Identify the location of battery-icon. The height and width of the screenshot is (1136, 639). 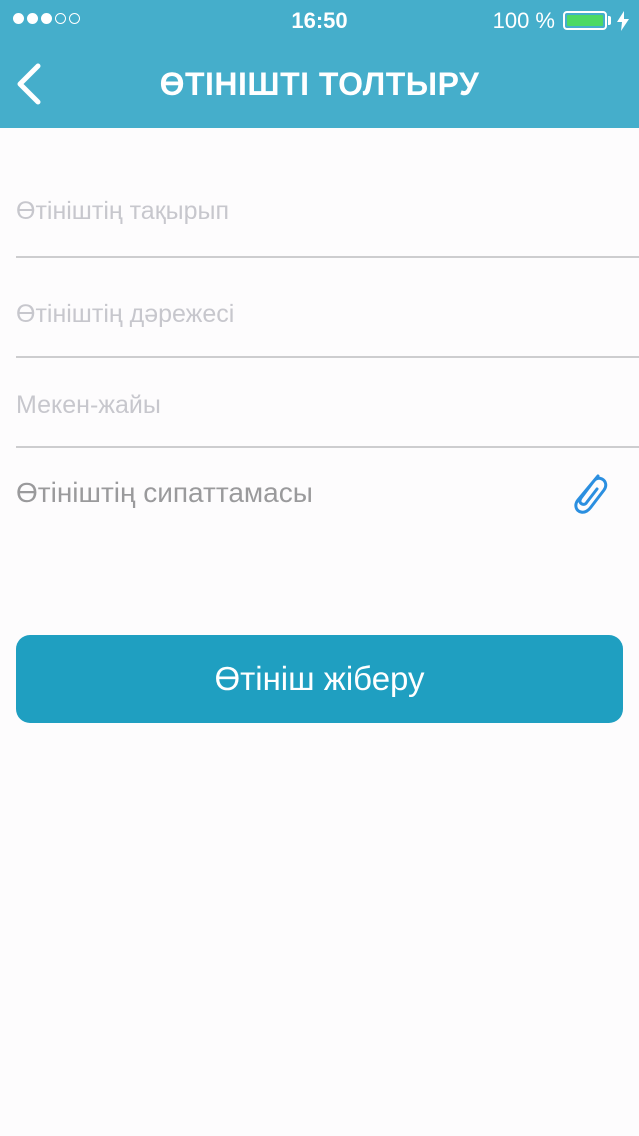
(585, 20).